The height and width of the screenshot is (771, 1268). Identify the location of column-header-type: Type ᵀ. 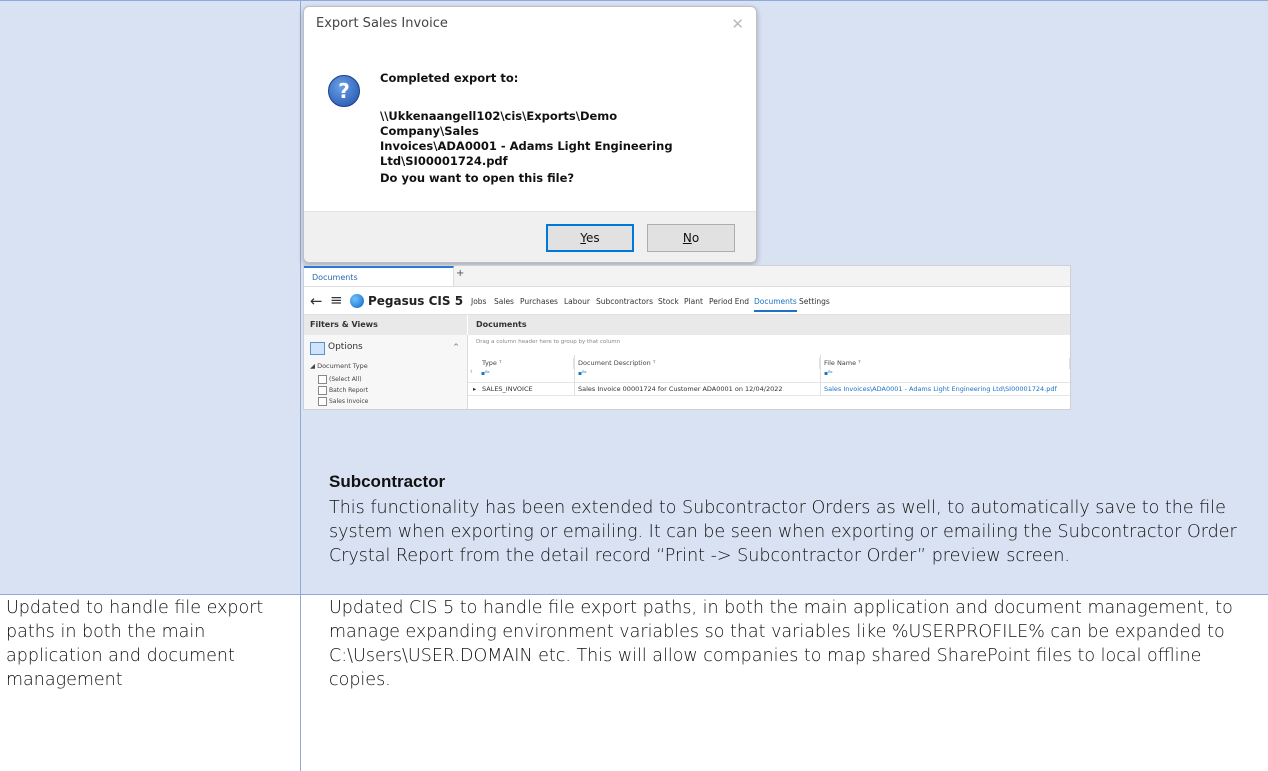
(526, 363).